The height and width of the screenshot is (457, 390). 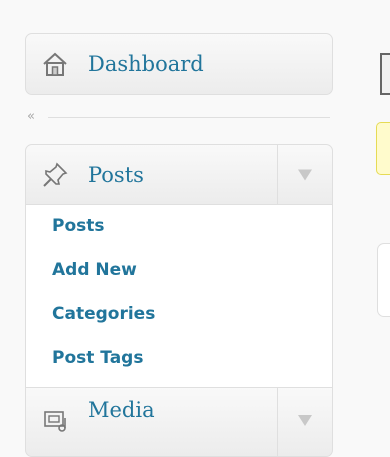 What do you see at coordinates (55, 421) in the screenshot?
I see `media-icon` at bounding box center [55, 421].